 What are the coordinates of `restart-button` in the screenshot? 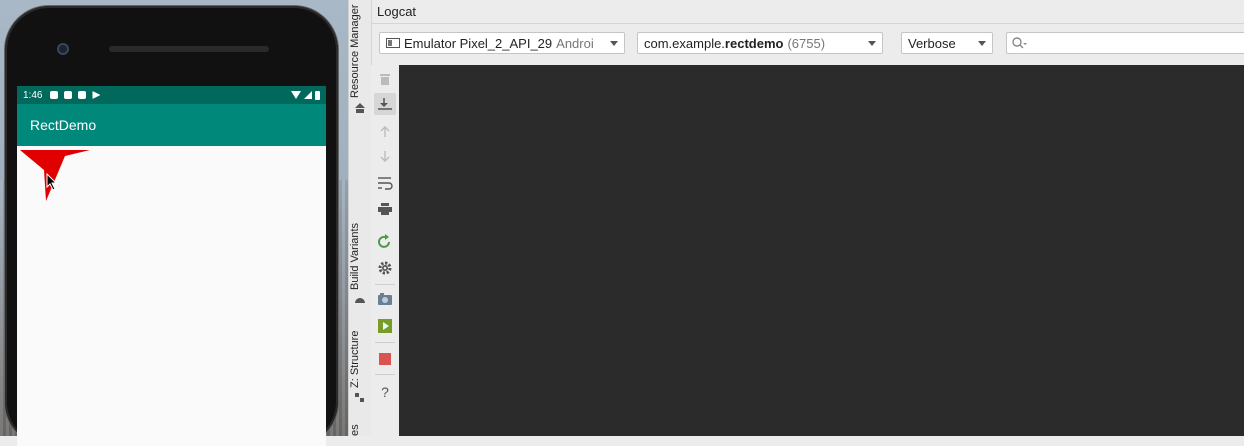 It's located at (385, 242).